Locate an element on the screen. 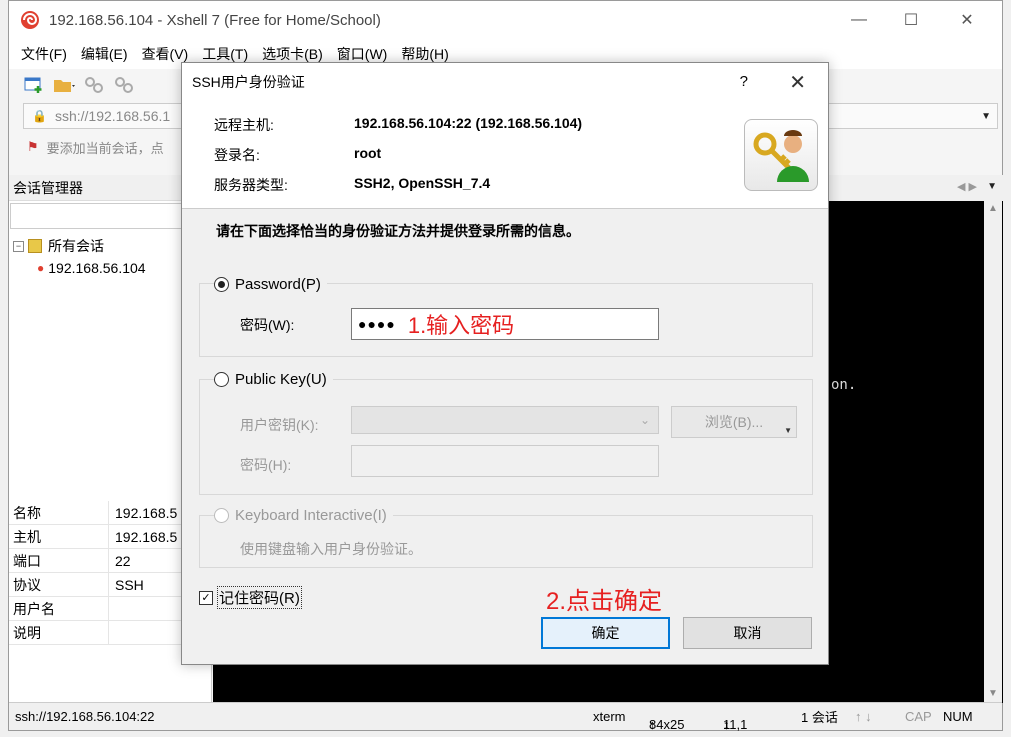 The height and width of the screenshot is (737, 1011). status-cap: CAP is located at coordinates (918, 716).